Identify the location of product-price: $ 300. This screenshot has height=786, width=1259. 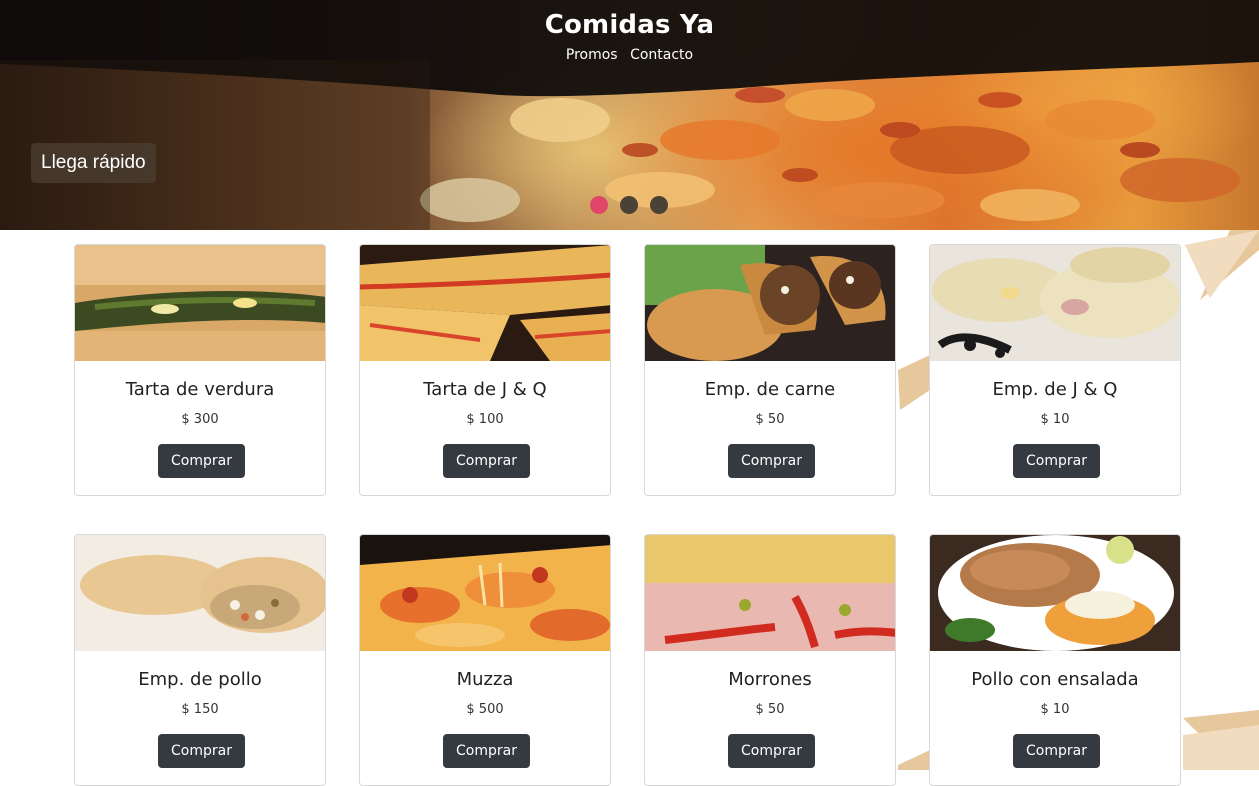
(200, 419).